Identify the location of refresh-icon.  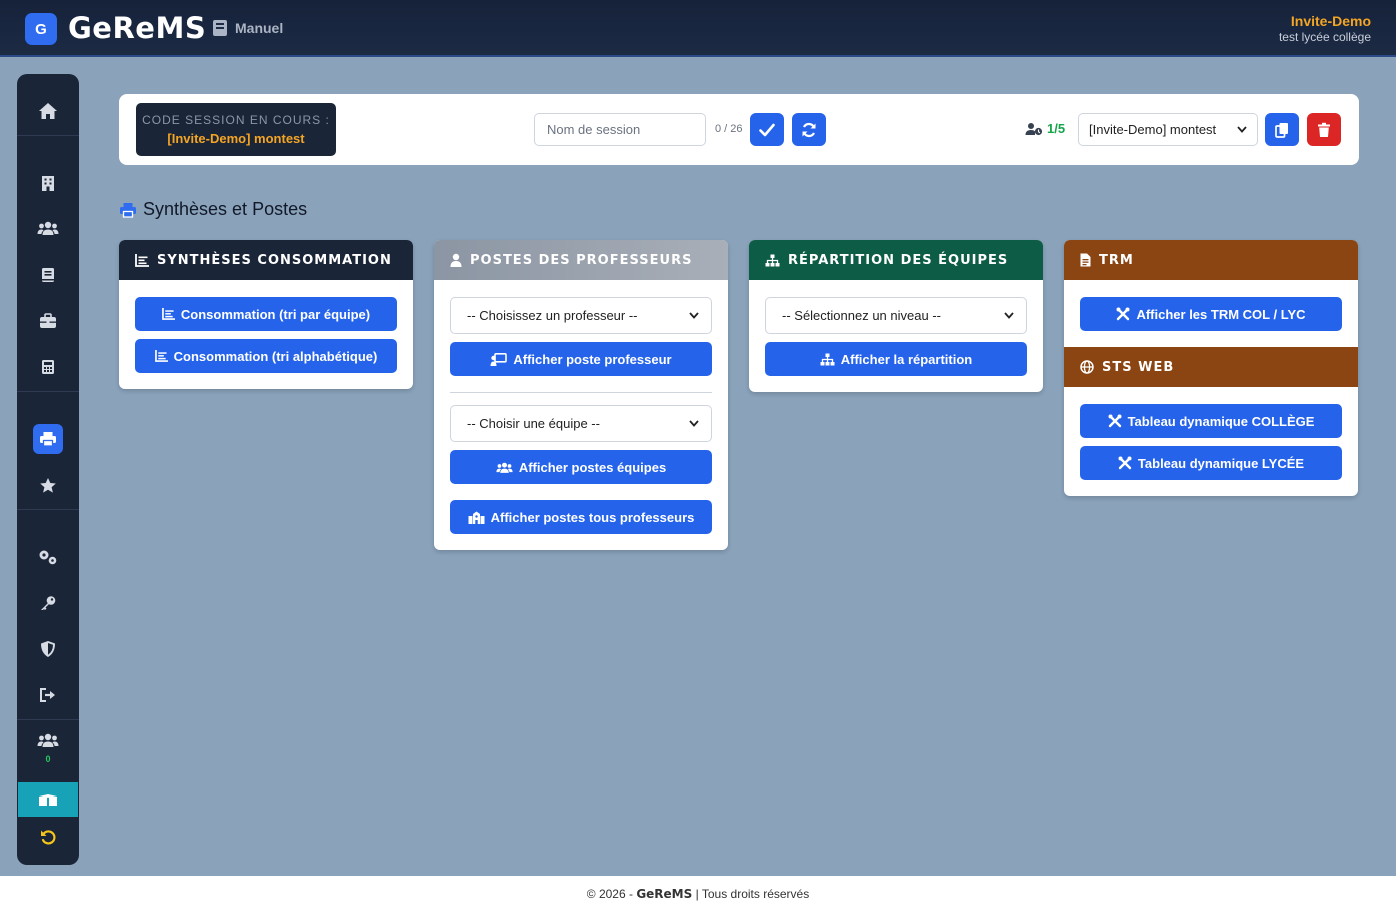
(809, 129).